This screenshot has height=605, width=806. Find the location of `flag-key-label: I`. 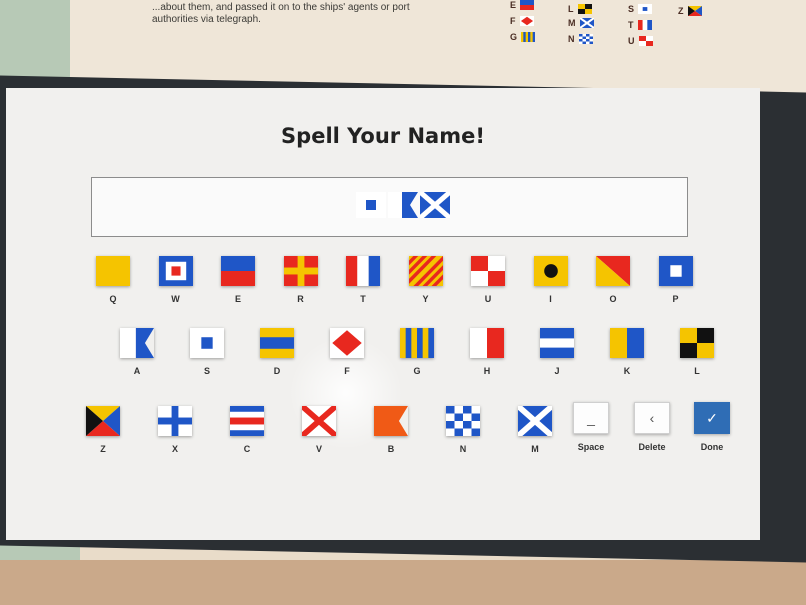

flag-key-label: I is located at coordinates (550, 299).